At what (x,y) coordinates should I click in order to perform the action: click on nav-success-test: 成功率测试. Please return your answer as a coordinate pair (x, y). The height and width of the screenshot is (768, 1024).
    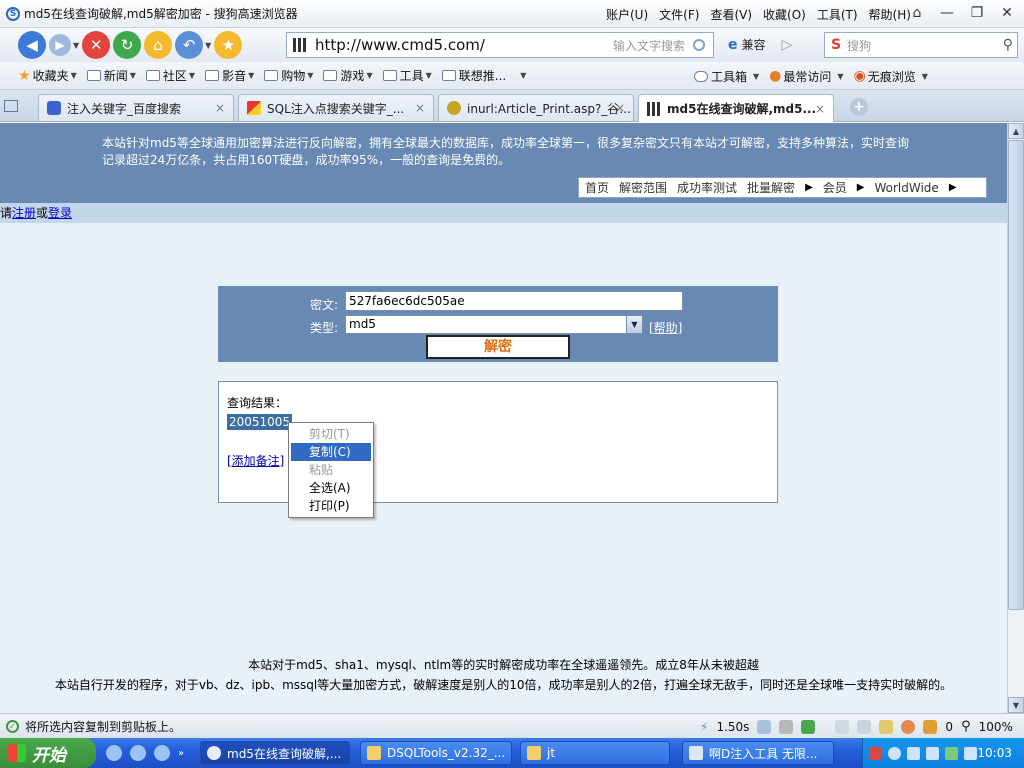
    Looking at the image, I should click on (707, 187).